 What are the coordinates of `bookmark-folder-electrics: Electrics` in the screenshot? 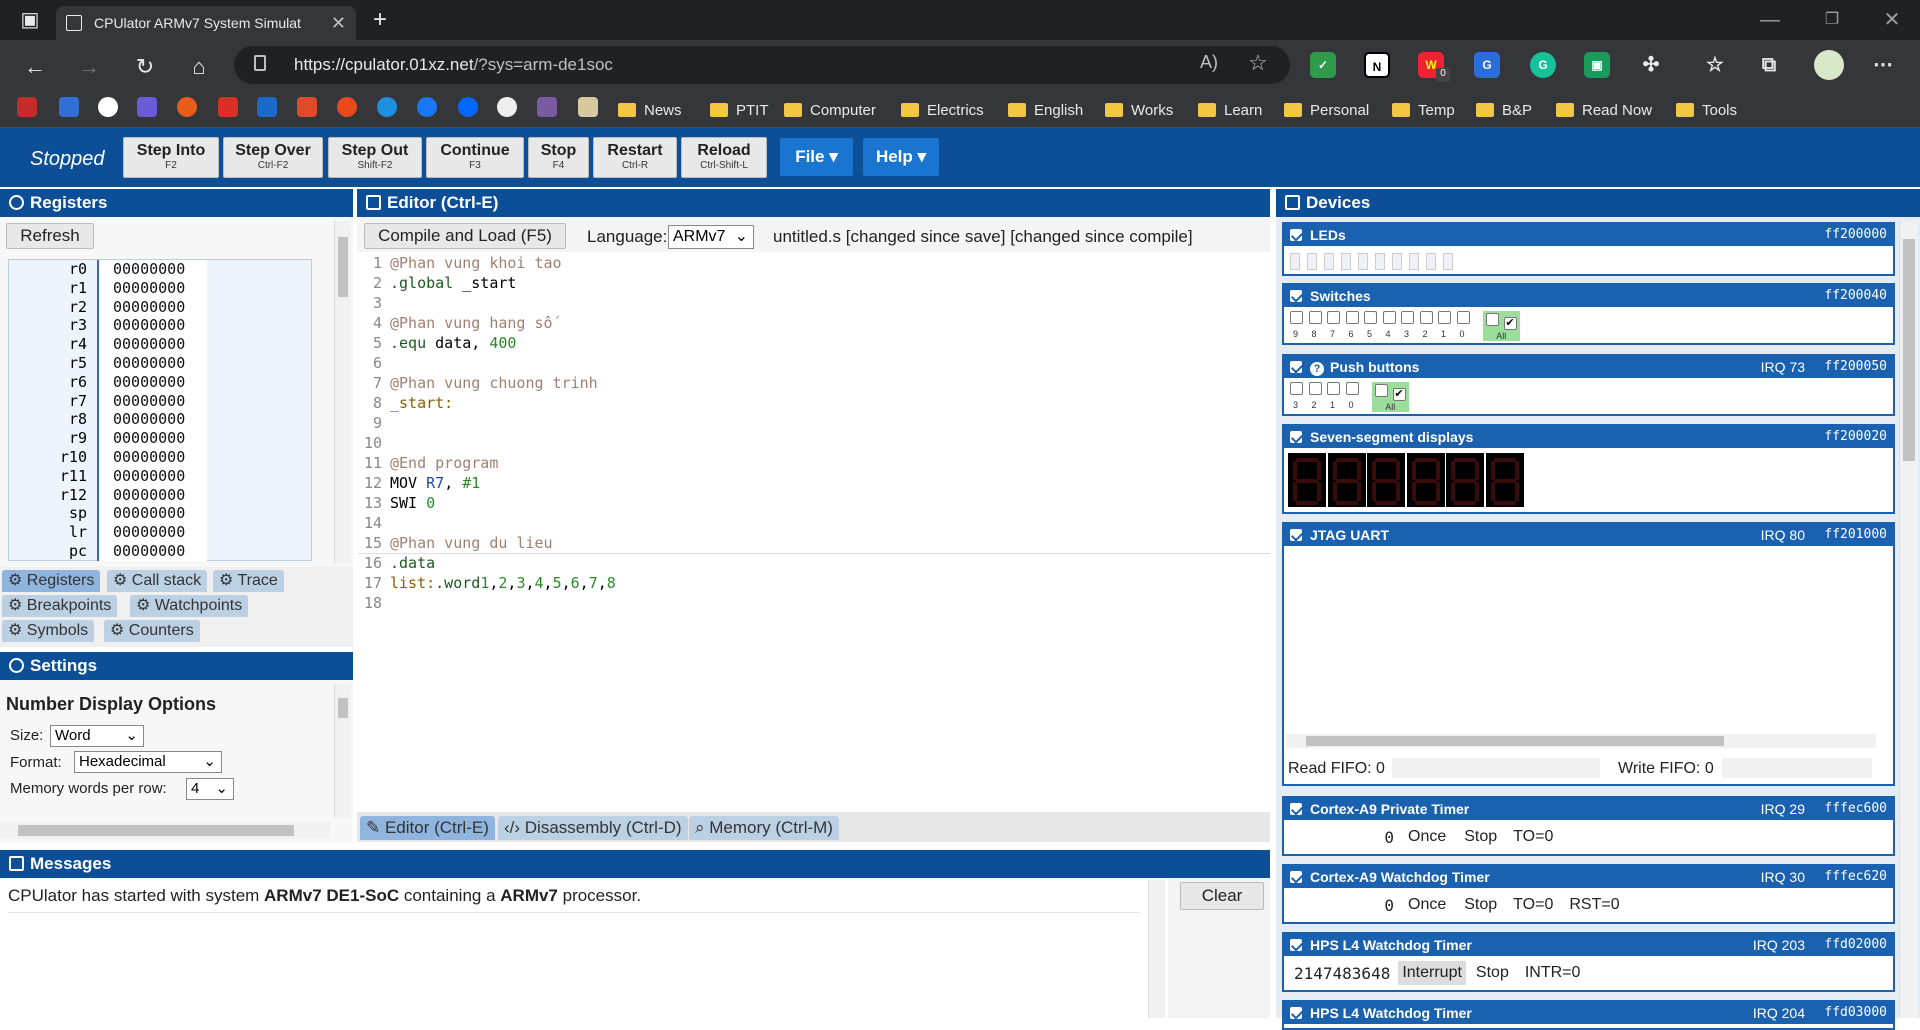 It's located at (942, 110).